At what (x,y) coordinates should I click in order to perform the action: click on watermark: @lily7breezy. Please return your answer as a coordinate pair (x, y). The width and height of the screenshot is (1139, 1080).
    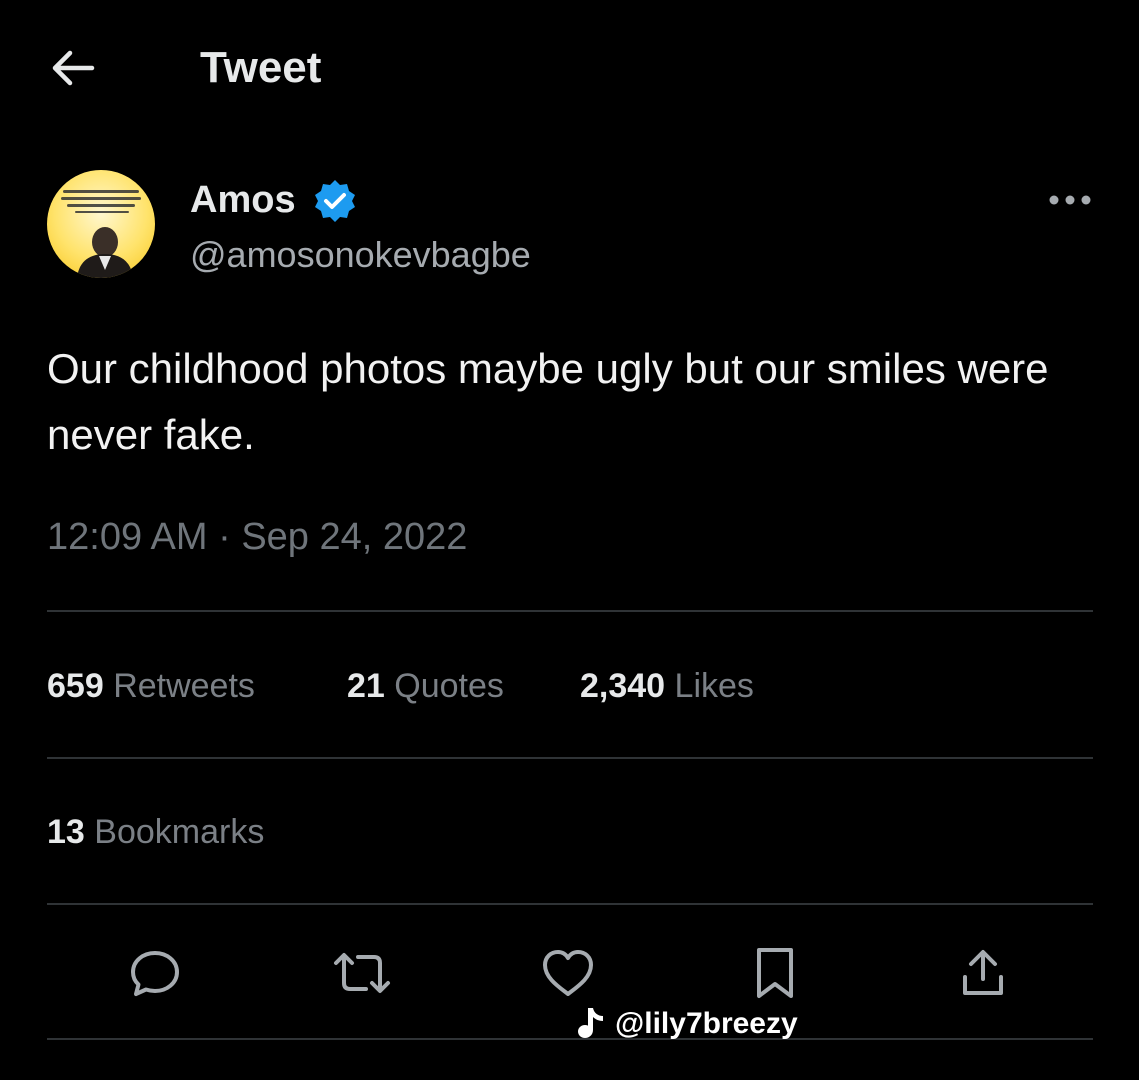
    Looking at the image, I should click on (686, 1024).